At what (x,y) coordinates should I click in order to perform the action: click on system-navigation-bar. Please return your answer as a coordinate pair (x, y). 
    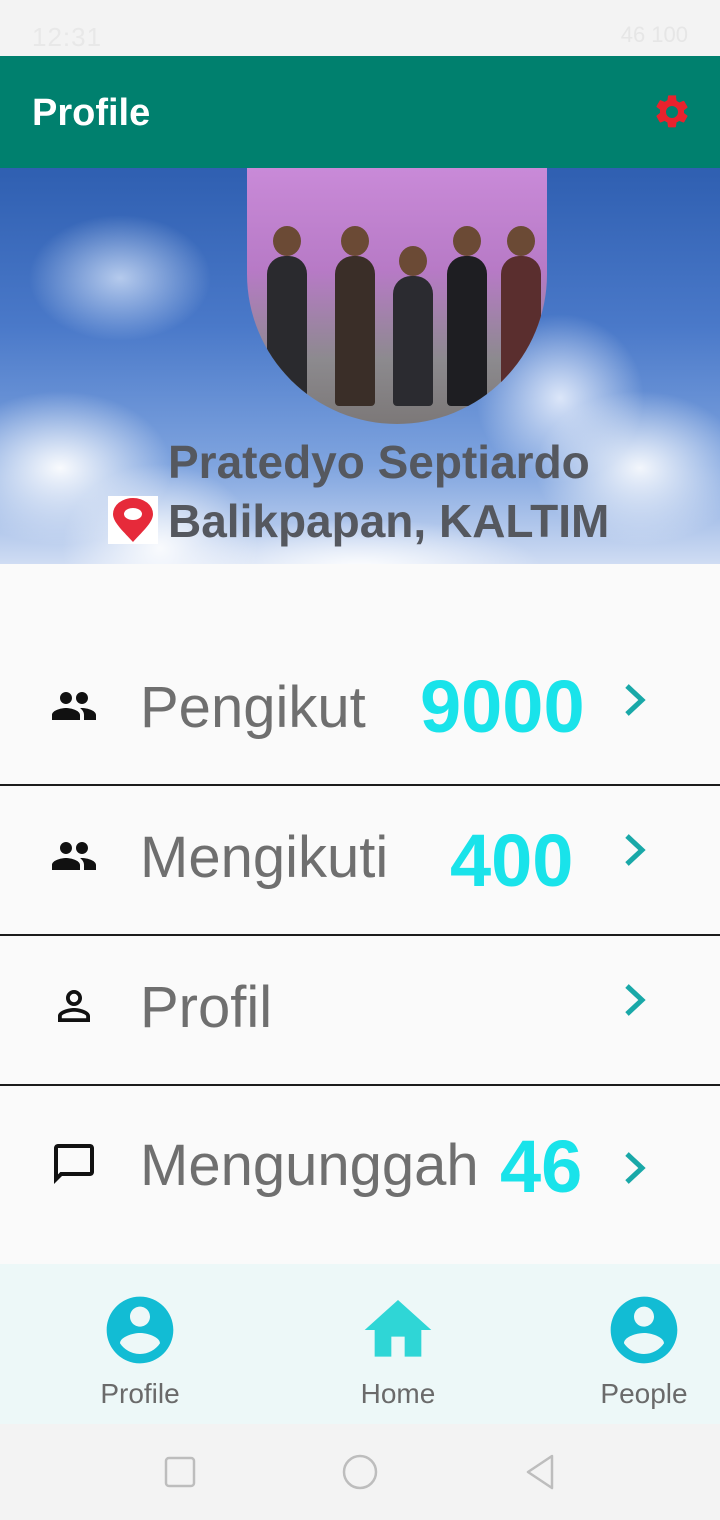
    Looking at the image, I should click on (360, 1472).